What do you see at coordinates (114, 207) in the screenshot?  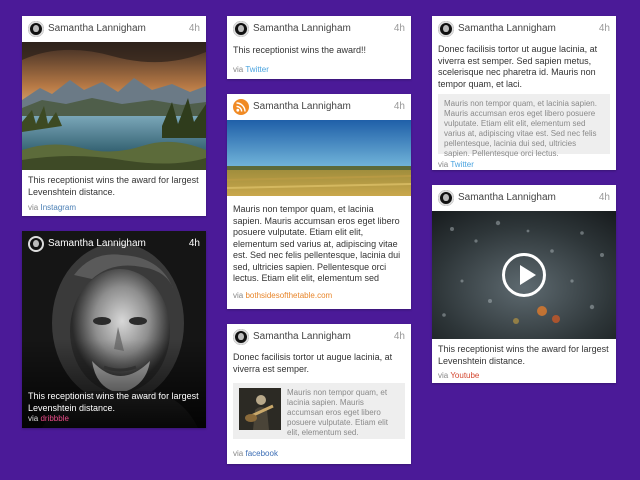 I see `post-source: via Instagram` at bounding box center [114, 207].